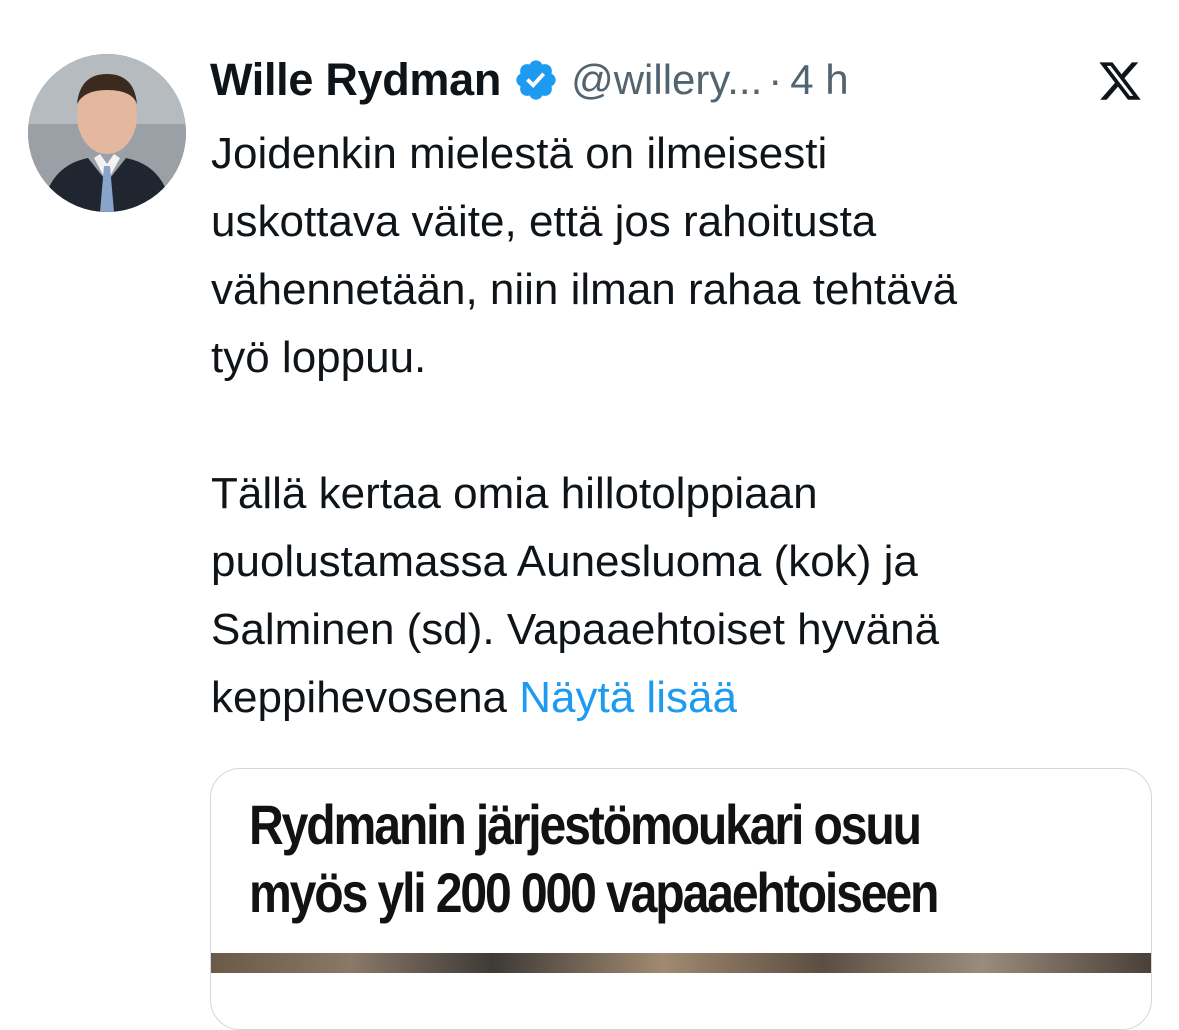 This screenshot has width=1179, height=1030. I want to click on tweet-line: Tällä kertaa omia hillotolppiaan, so click(514, 493).